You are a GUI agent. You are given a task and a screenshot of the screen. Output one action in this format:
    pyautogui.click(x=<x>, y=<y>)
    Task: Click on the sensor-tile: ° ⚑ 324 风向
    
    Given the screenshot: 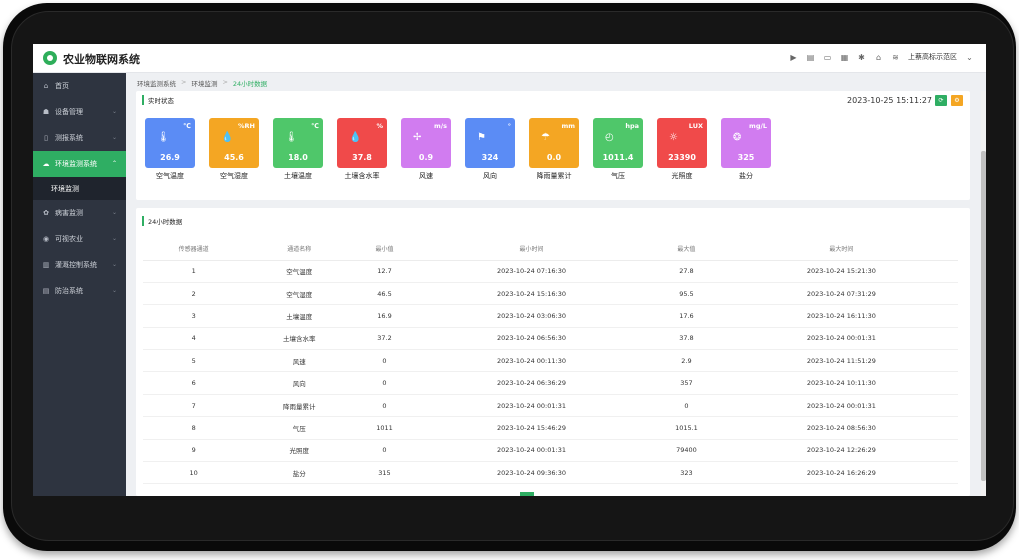 What is the action you would take?
    pyautogui.click(x=490, y=149)
    